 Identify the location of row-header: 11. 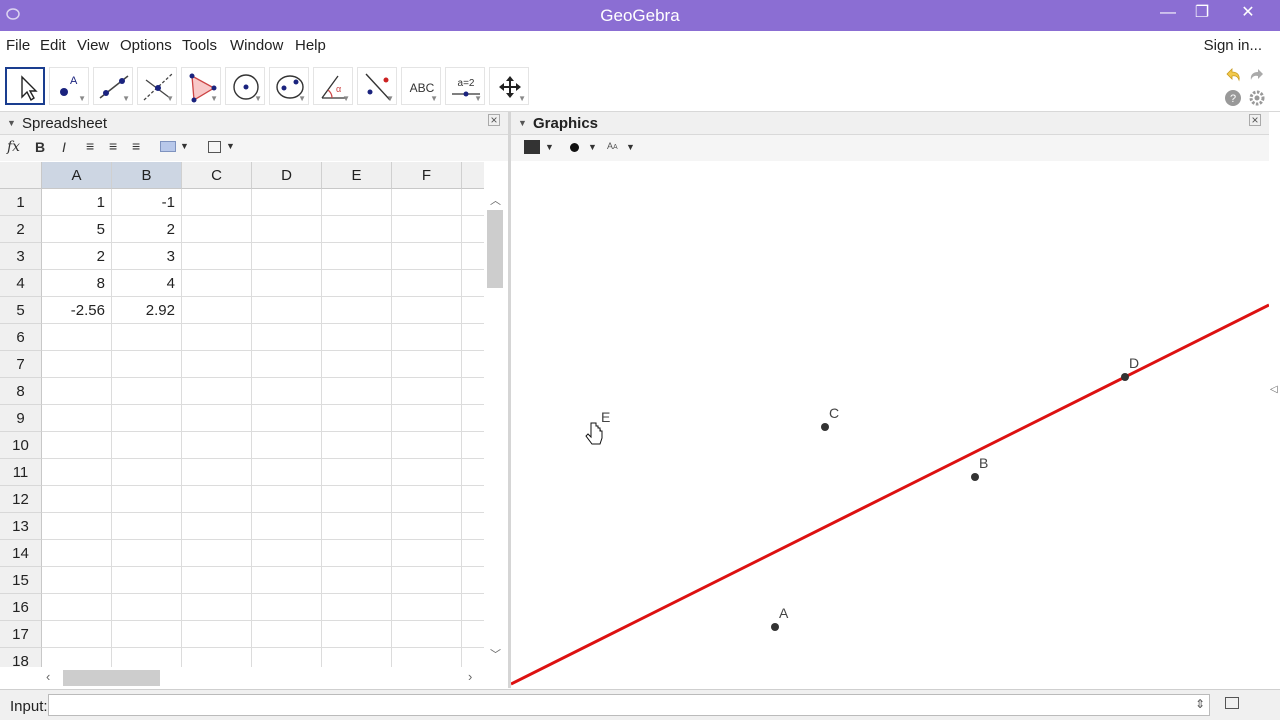
(21, 472).